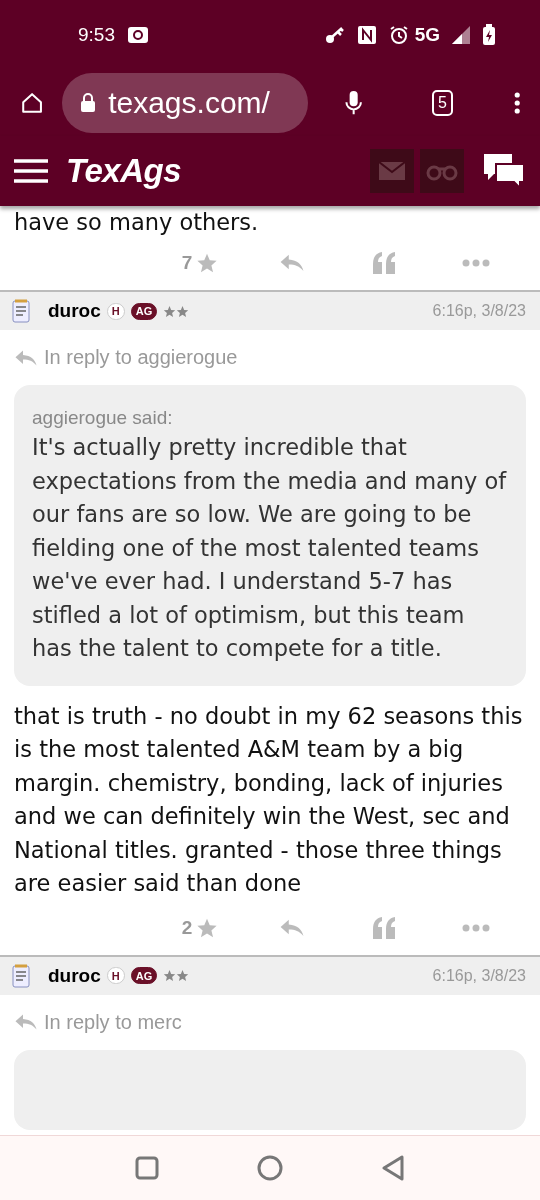 This screenshot has height=1200, width=540. I want to click on address-bar: texags.com/, so click(185, 103).